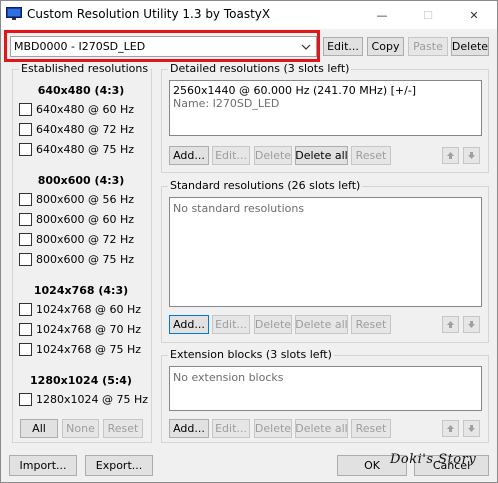 The width and height of the screenshot is (498, 483). I want to click on checkbox-label: 800x600 @ 72 Hz, so click(85, 239).